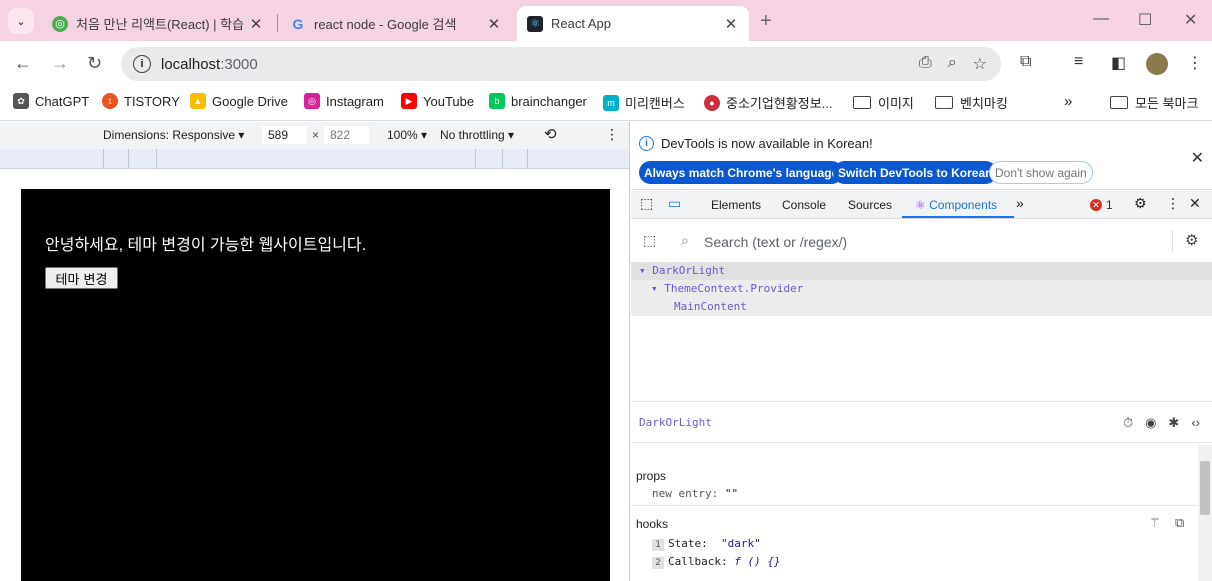 The image size is (1212, 581). What do you see at coordinates (1190, 20) in the screenshot?
I see `window-close-icon: ✕` at bounding box center [1190, 20].